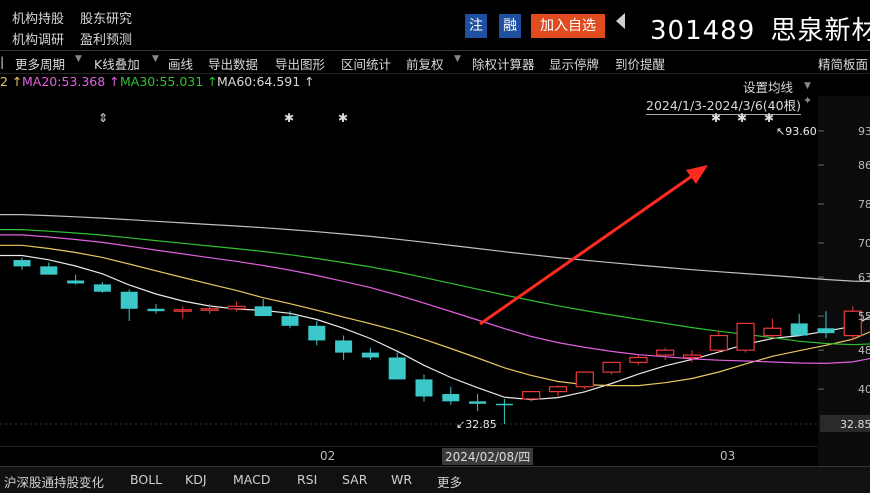  What do you see at coordinates (864, 277) in the screenshot?
I see `price-label: 63` at bounding box center [864, 277].